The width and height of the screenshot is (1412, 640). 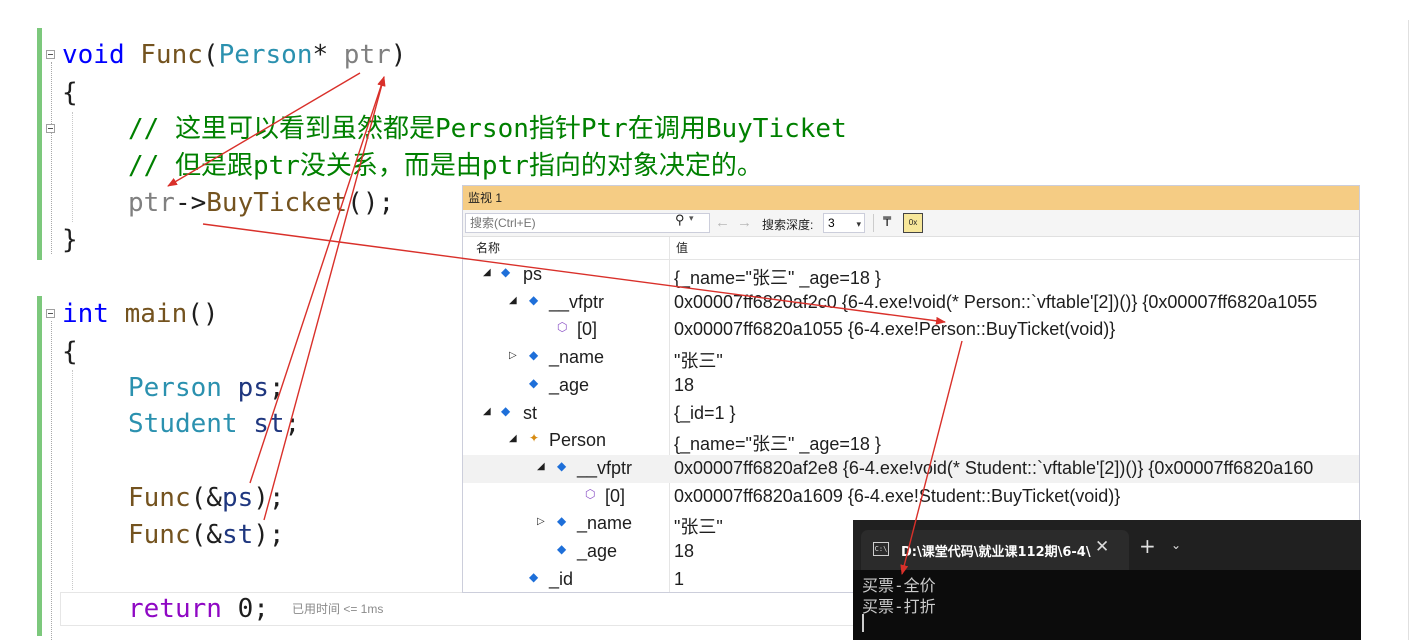 I want to click on method-name: BuyTicket, so click(x=277, y=203).